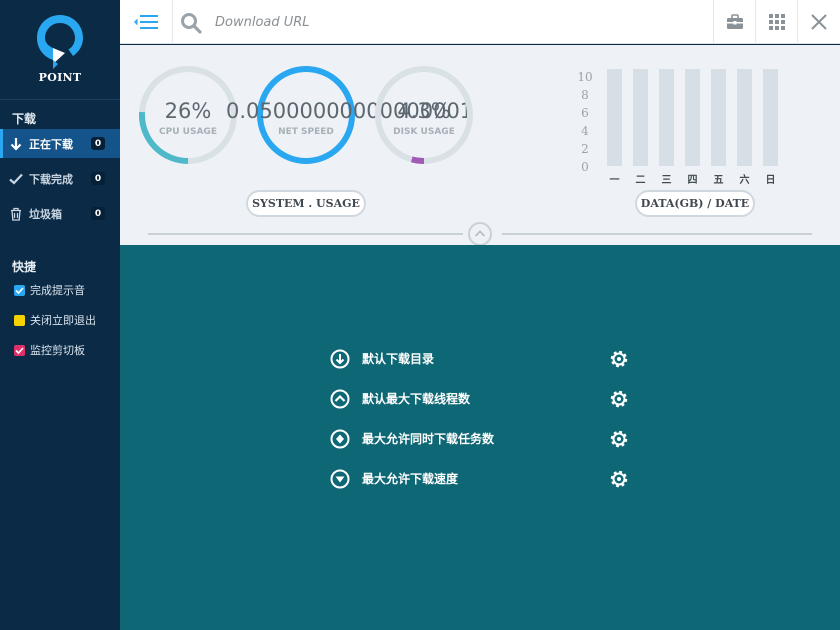 This screenshot has height=630, width=840. What do you see at coordinates (188, 132) in the screenshot?
I see `cpu-usage-label: CPU USAGE` at bounding box center [188, 132].